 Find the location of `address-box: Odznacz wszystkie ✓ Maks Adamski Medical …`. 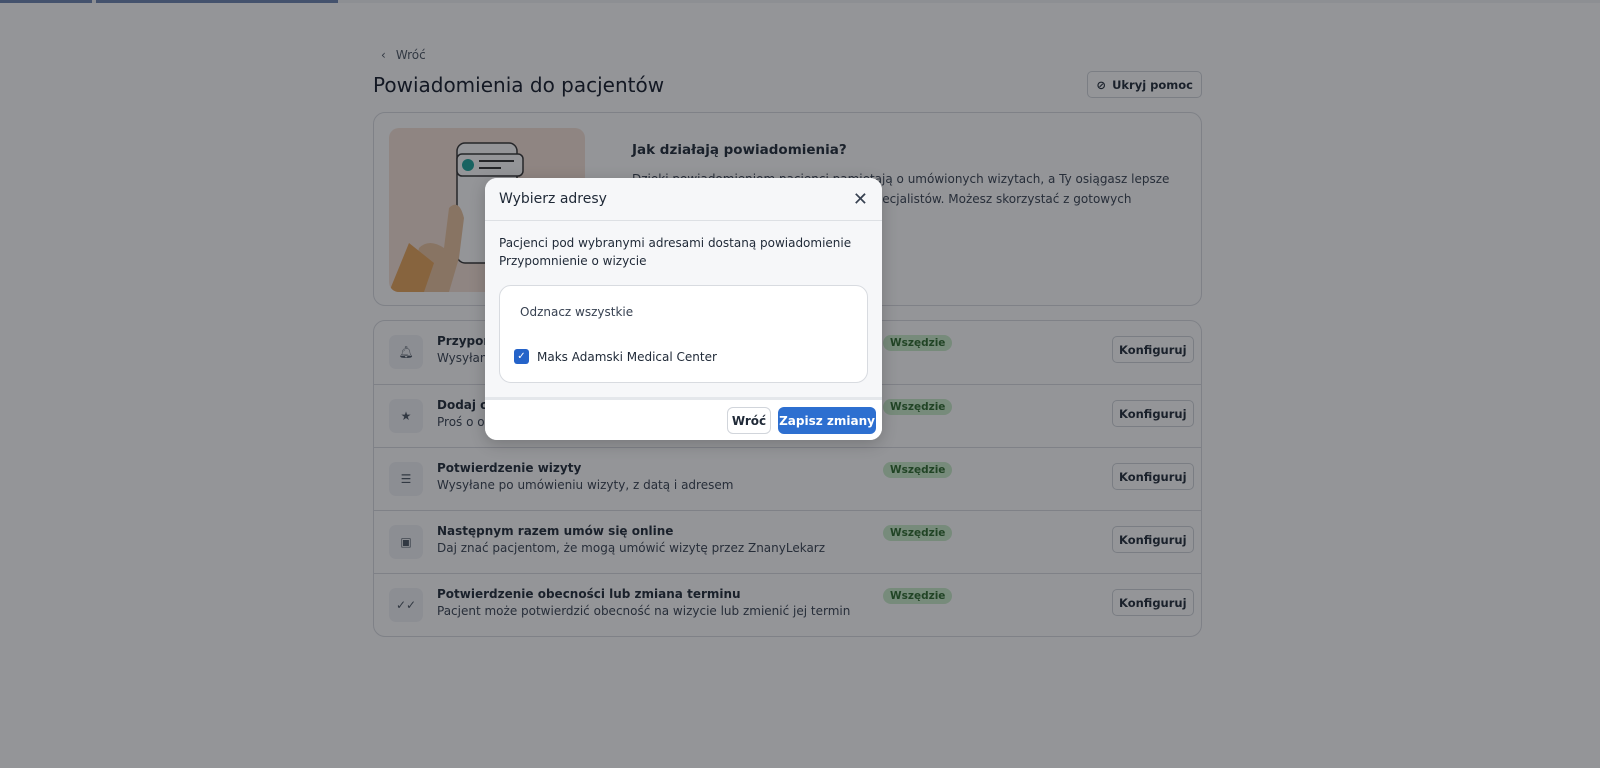

address-box: Odznacz wszystkie ✓ Maks Adamski Medical … is located at coordinates (683, 334).